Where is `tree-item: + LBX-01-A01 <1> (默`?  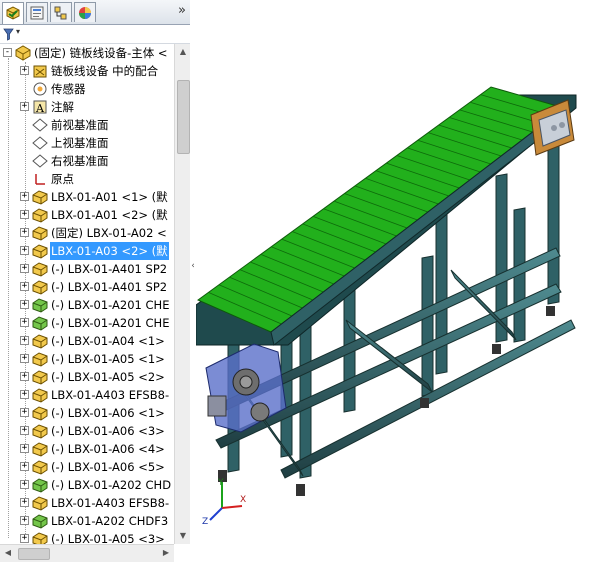
tree-item: + LBX-01-A01 <1> (默 is located at coordinates (87, 197).